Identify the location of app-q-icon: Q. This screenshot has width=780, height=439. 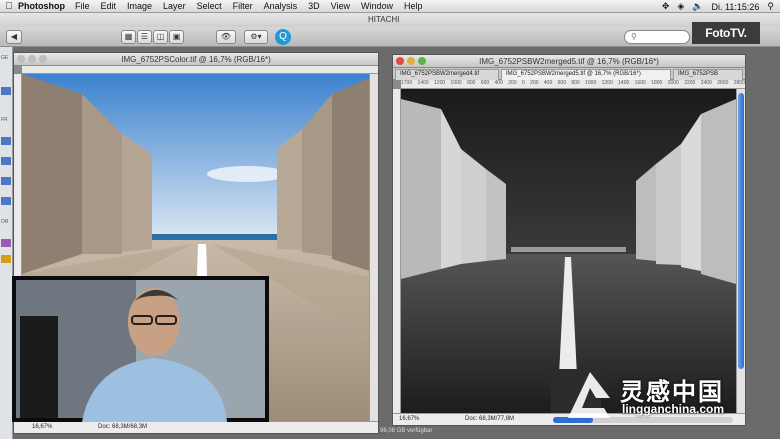
(283, 37).